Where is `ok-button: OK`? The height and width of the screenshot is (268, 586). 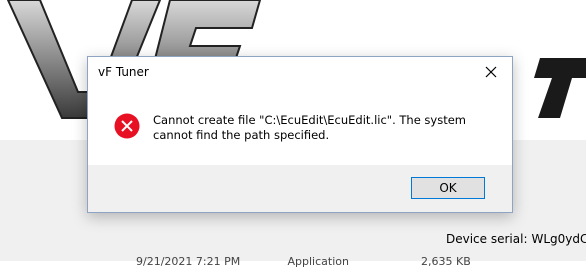 ok-button: OK is located at coordinates (448, 188).